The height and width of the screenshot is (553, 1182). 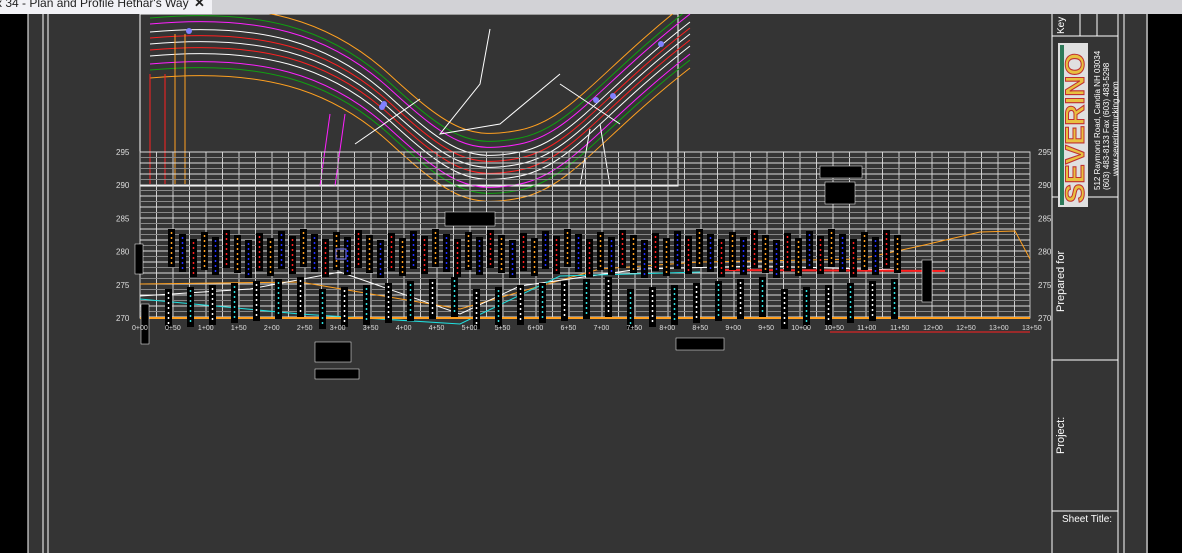 I want to click on prepared-for-label: Prepared for, so click(x=1061, y=281).